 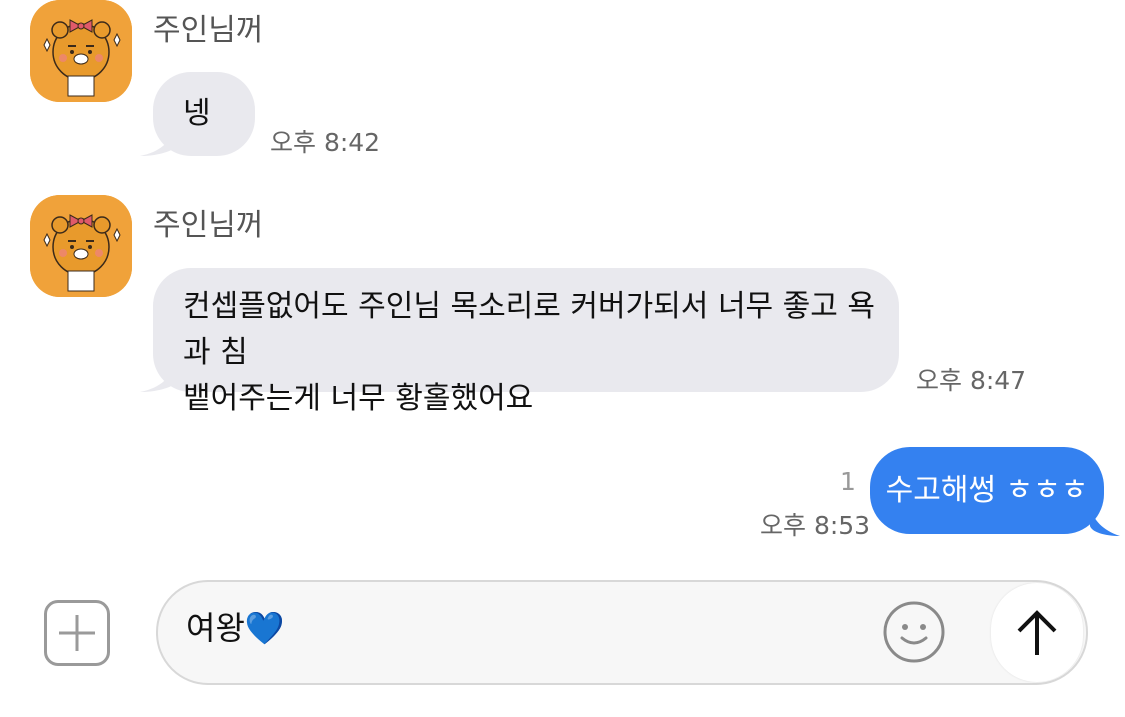 I want to click on add-attachment-button, so click(x=77, y=633).